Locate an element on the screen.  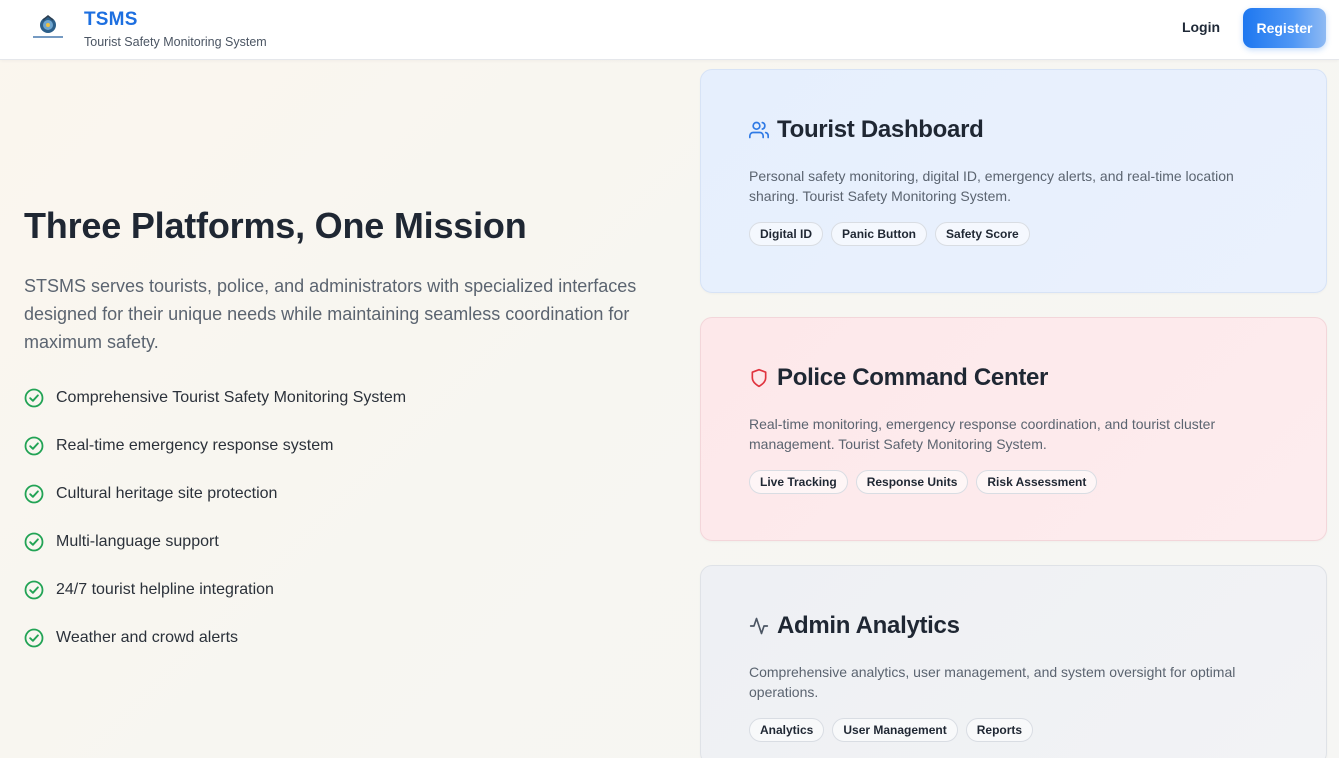
card-header: Police Command Center is located at coordinates (898, 378).